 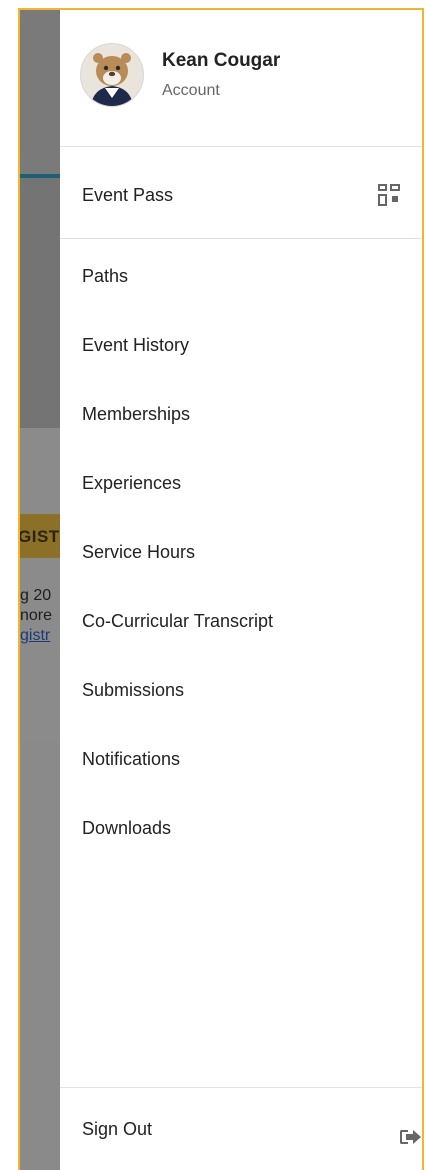 What do you see at coordinates (136, 413) in the screenshot?
I see `menu-item-label: Memberships` at bounding box center [136, 413].